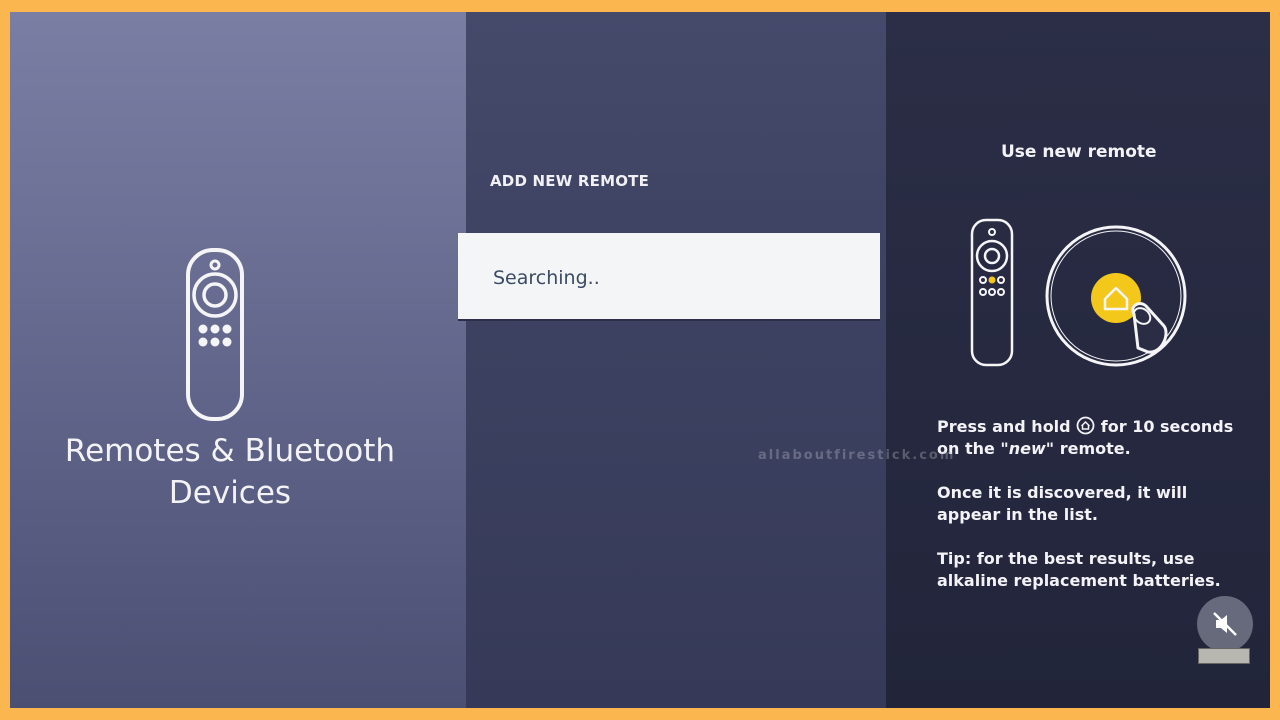  I want to click on mute-button, so click(1225, 624).